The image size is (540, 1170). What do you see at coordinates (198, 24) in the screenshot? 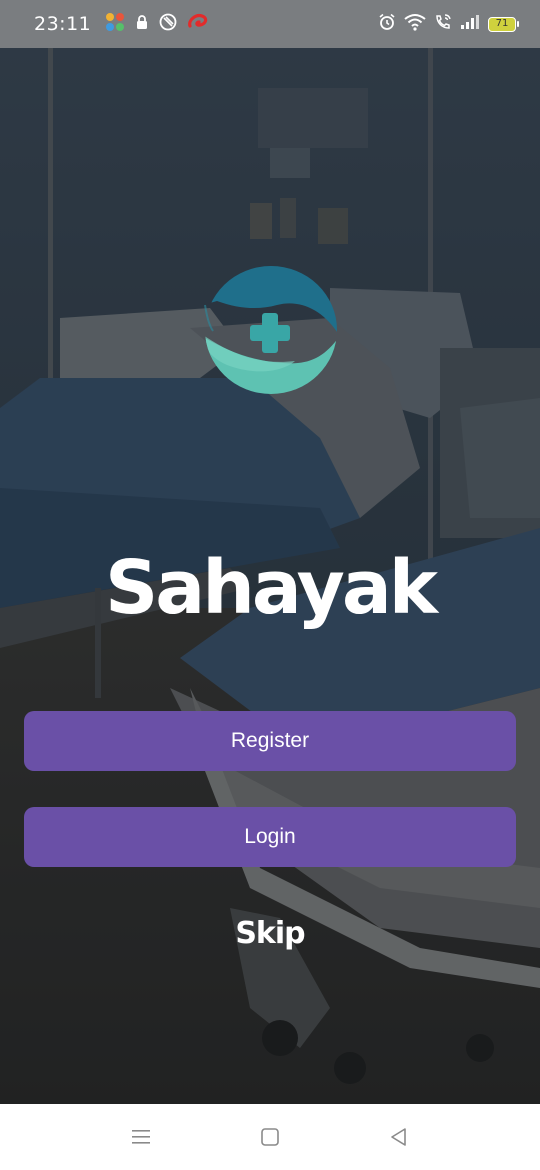
I see `airtel-icon` at bounding box center [198, 24].